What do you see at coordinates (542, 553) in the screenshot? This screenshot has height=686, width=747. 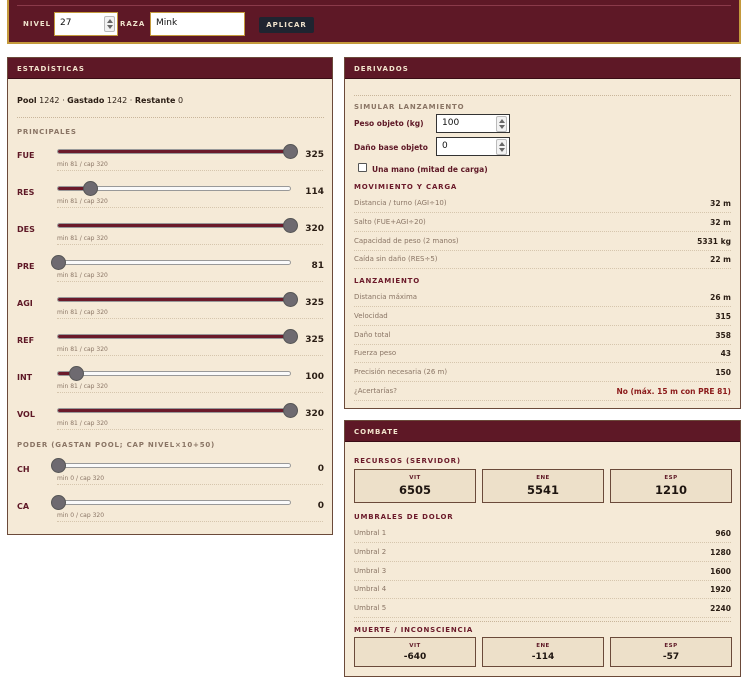 I see `info-row: Umbral 2 1280` at bounding box center [542, 553].